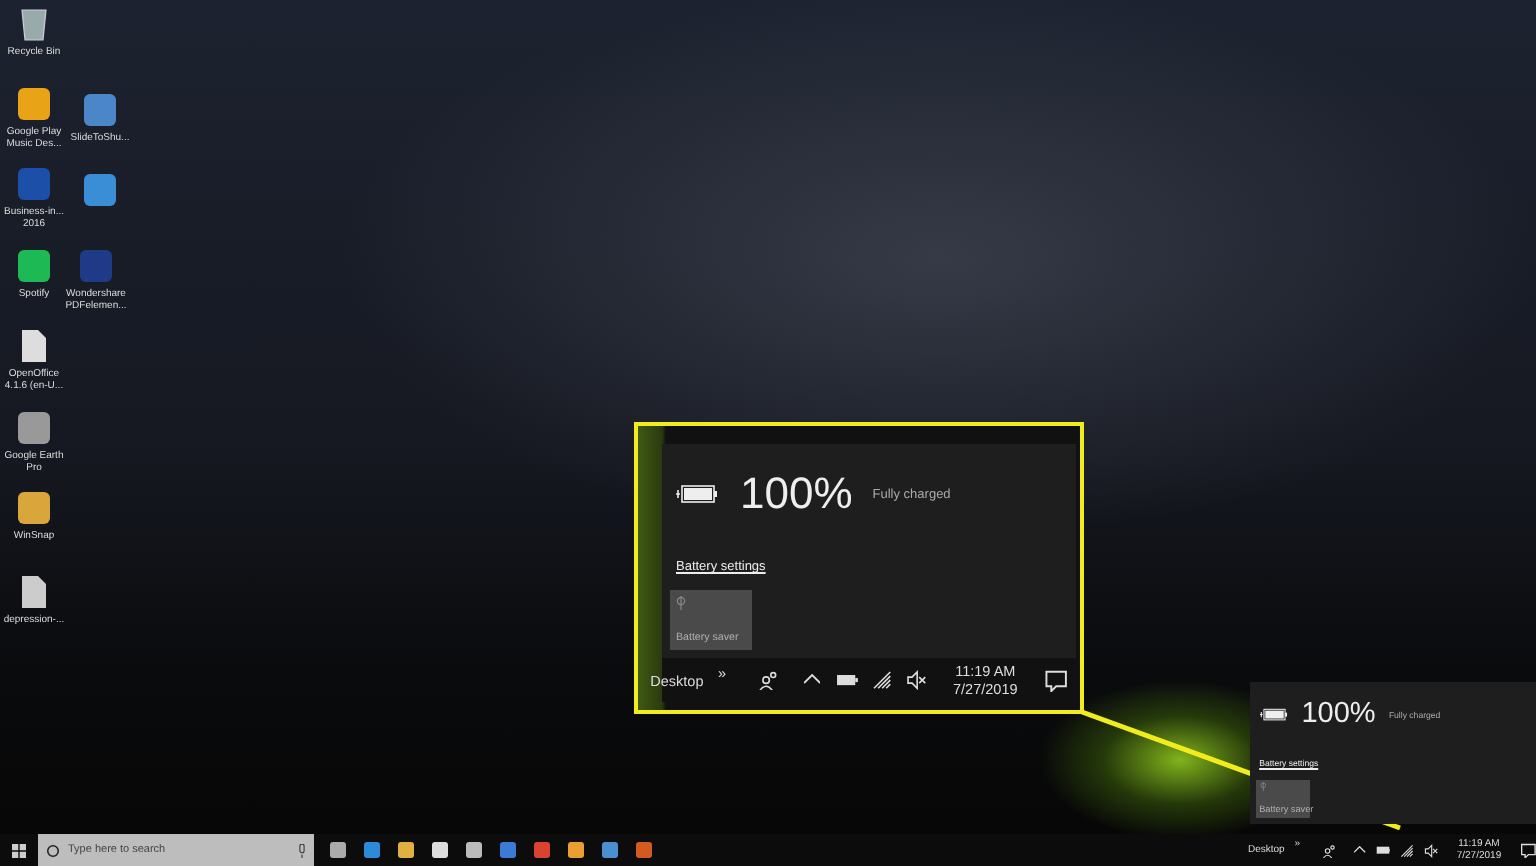 The height and width of the screenshot is (866, 1536). Describe the element at coordinates (53, 850) in the screenshot. I see `search-icon` at that location.